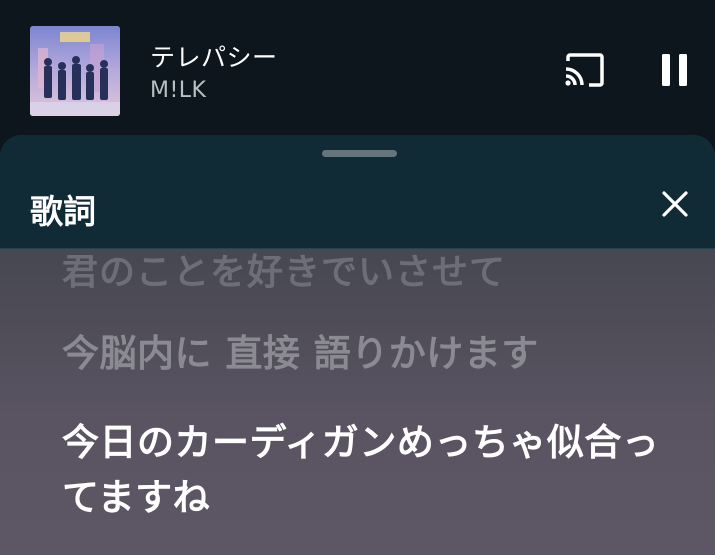 This screenshot has height=555, width=715. What do you see at coordinates (63, 211) in the screenshot?
I see `lyrics-title: 歌詞` at bounding box center [63, 211].